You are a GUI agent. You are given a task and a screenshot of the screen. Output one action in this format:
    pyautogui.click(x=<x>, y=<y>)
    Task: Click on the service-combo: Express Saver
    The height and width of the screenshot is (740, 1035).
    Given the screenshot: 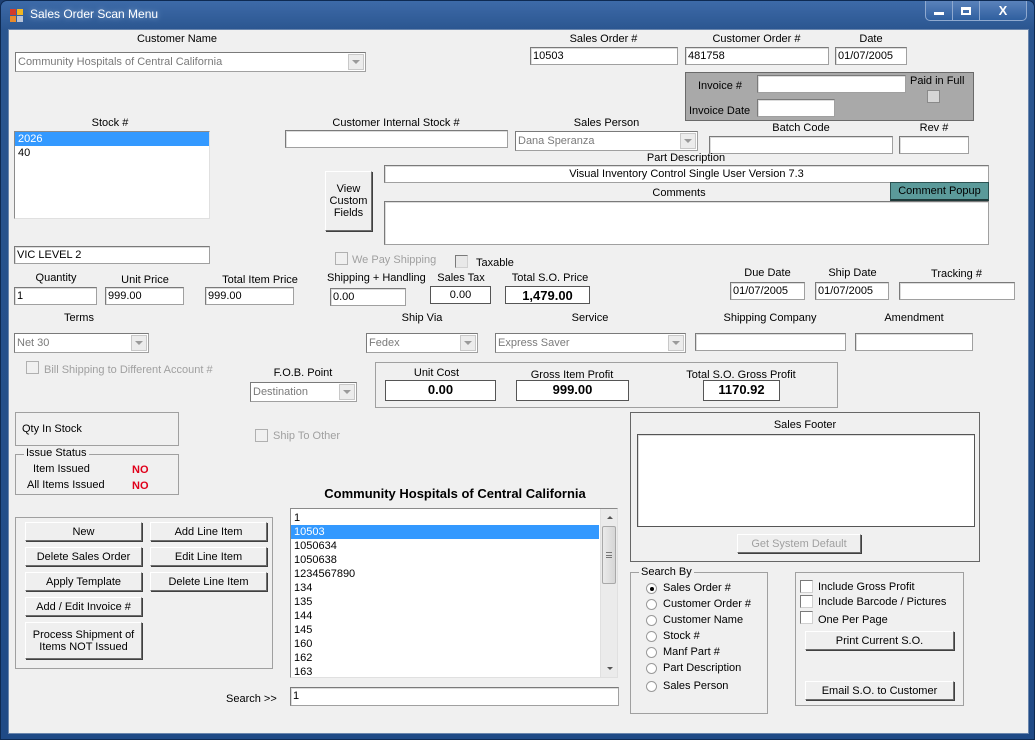 What is the action you would take?
    pyautogui.click(x=590, y=343)
    